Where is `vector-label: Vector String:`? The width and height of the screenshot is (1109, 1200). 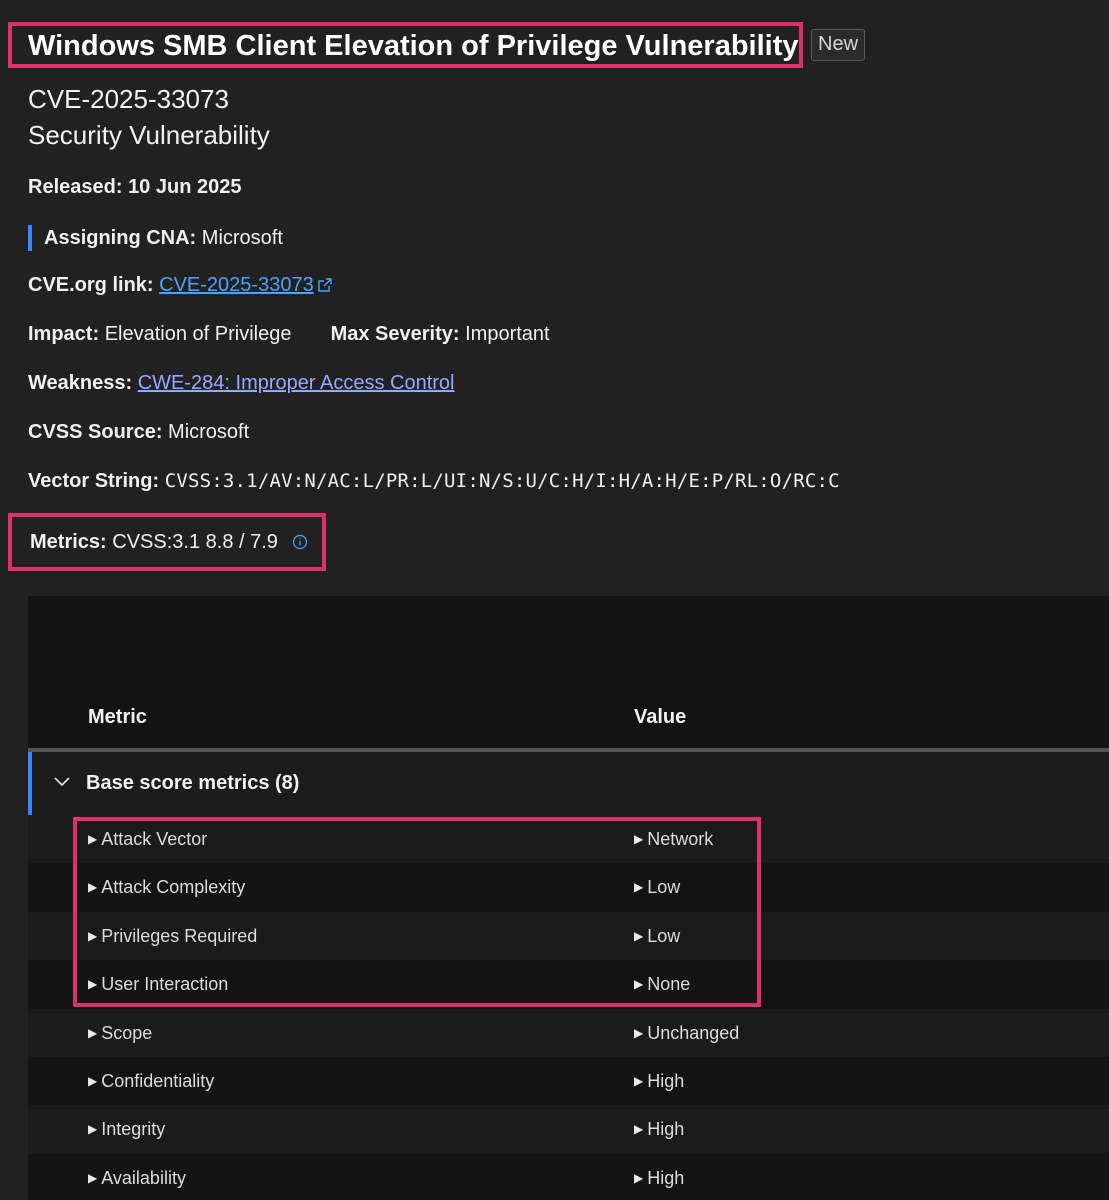 vector-label: Vector String: is located at coordinates (94, 481).